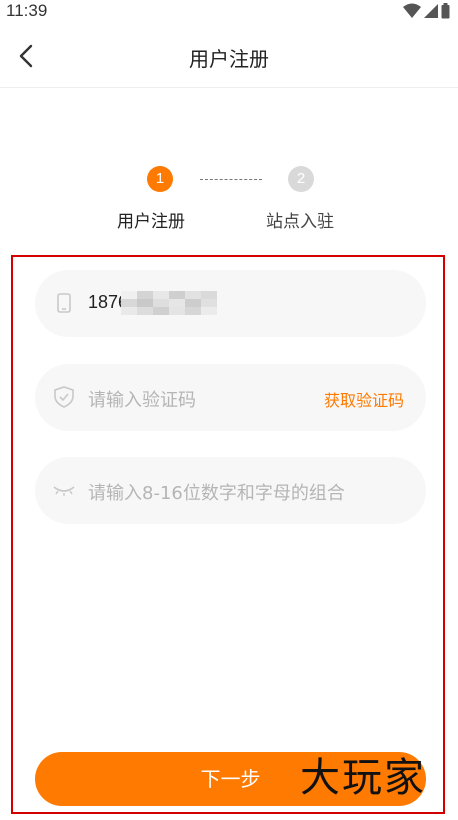 This screenshot has width=458, height=820. I want to click on eye-closed-icon, so click(64, 490).